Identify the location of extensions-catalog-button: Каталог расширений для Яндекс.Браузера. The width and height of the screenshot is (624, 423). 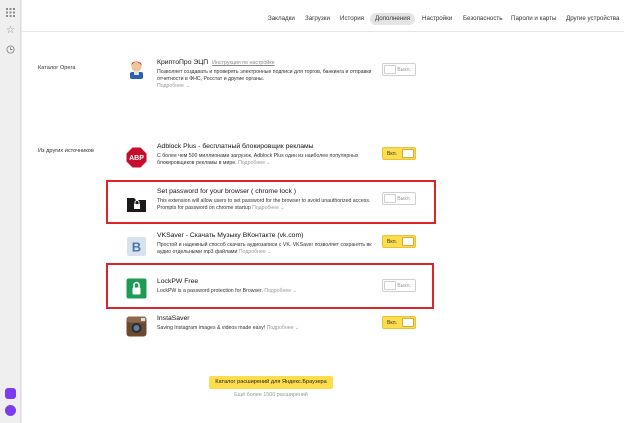
(271, 382).